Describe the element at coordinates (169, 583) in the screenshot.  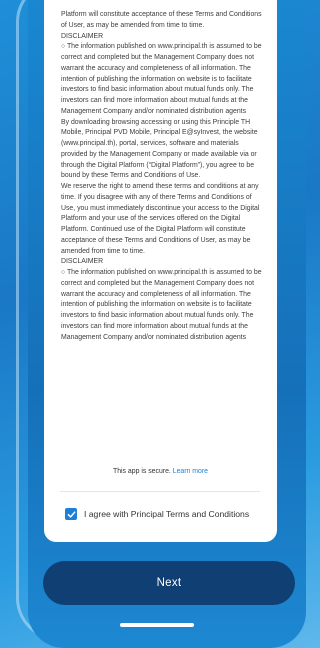
I see `next-button: Next` at that location.